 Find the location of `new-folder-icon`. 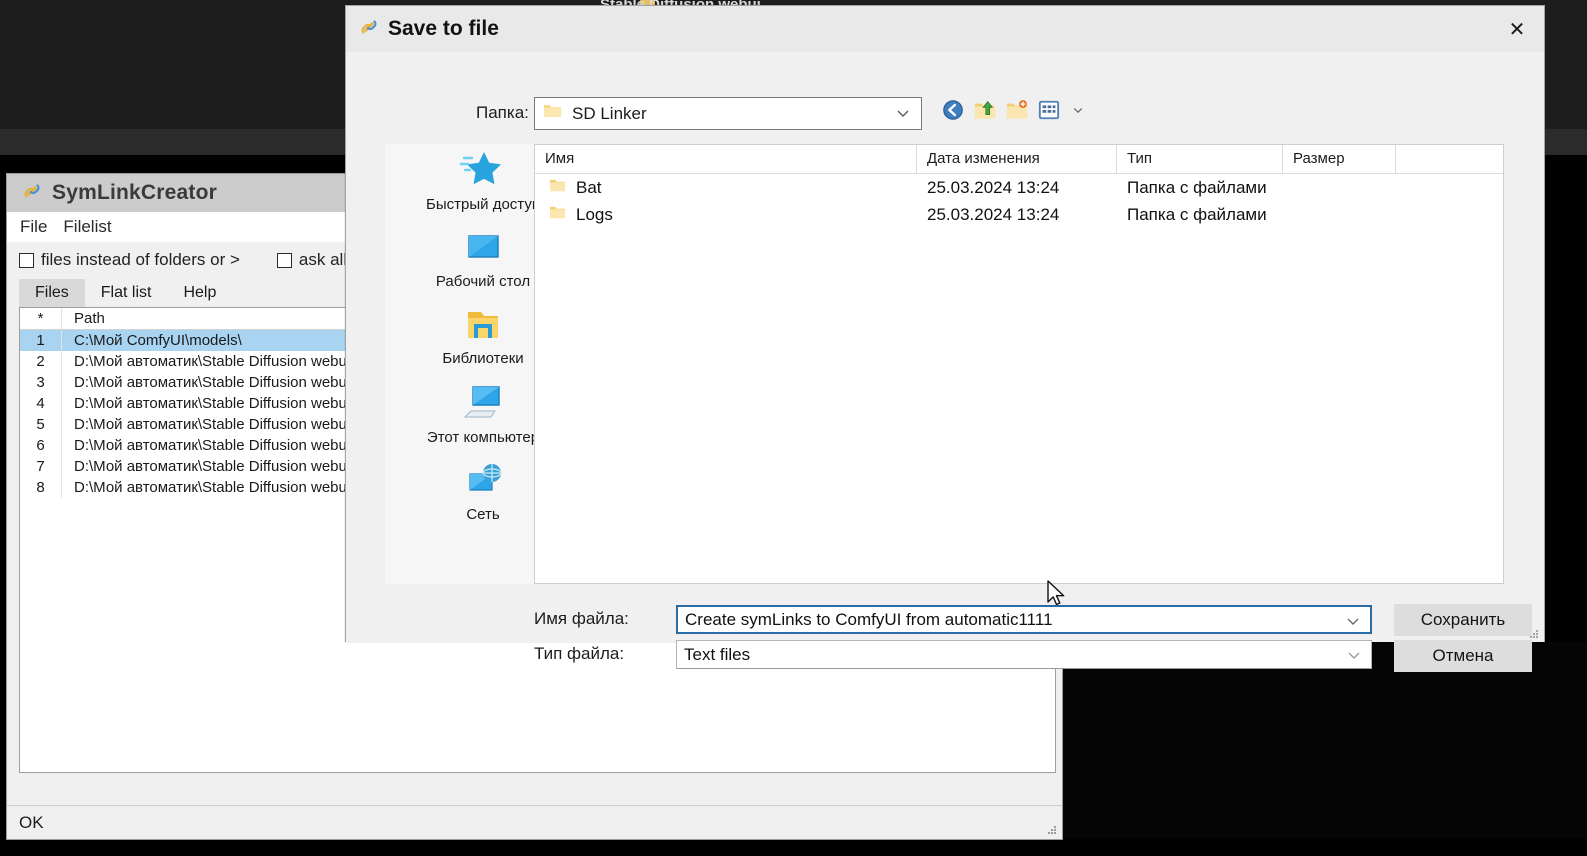

new-folder-icon is located at coordinates (1017, 110).